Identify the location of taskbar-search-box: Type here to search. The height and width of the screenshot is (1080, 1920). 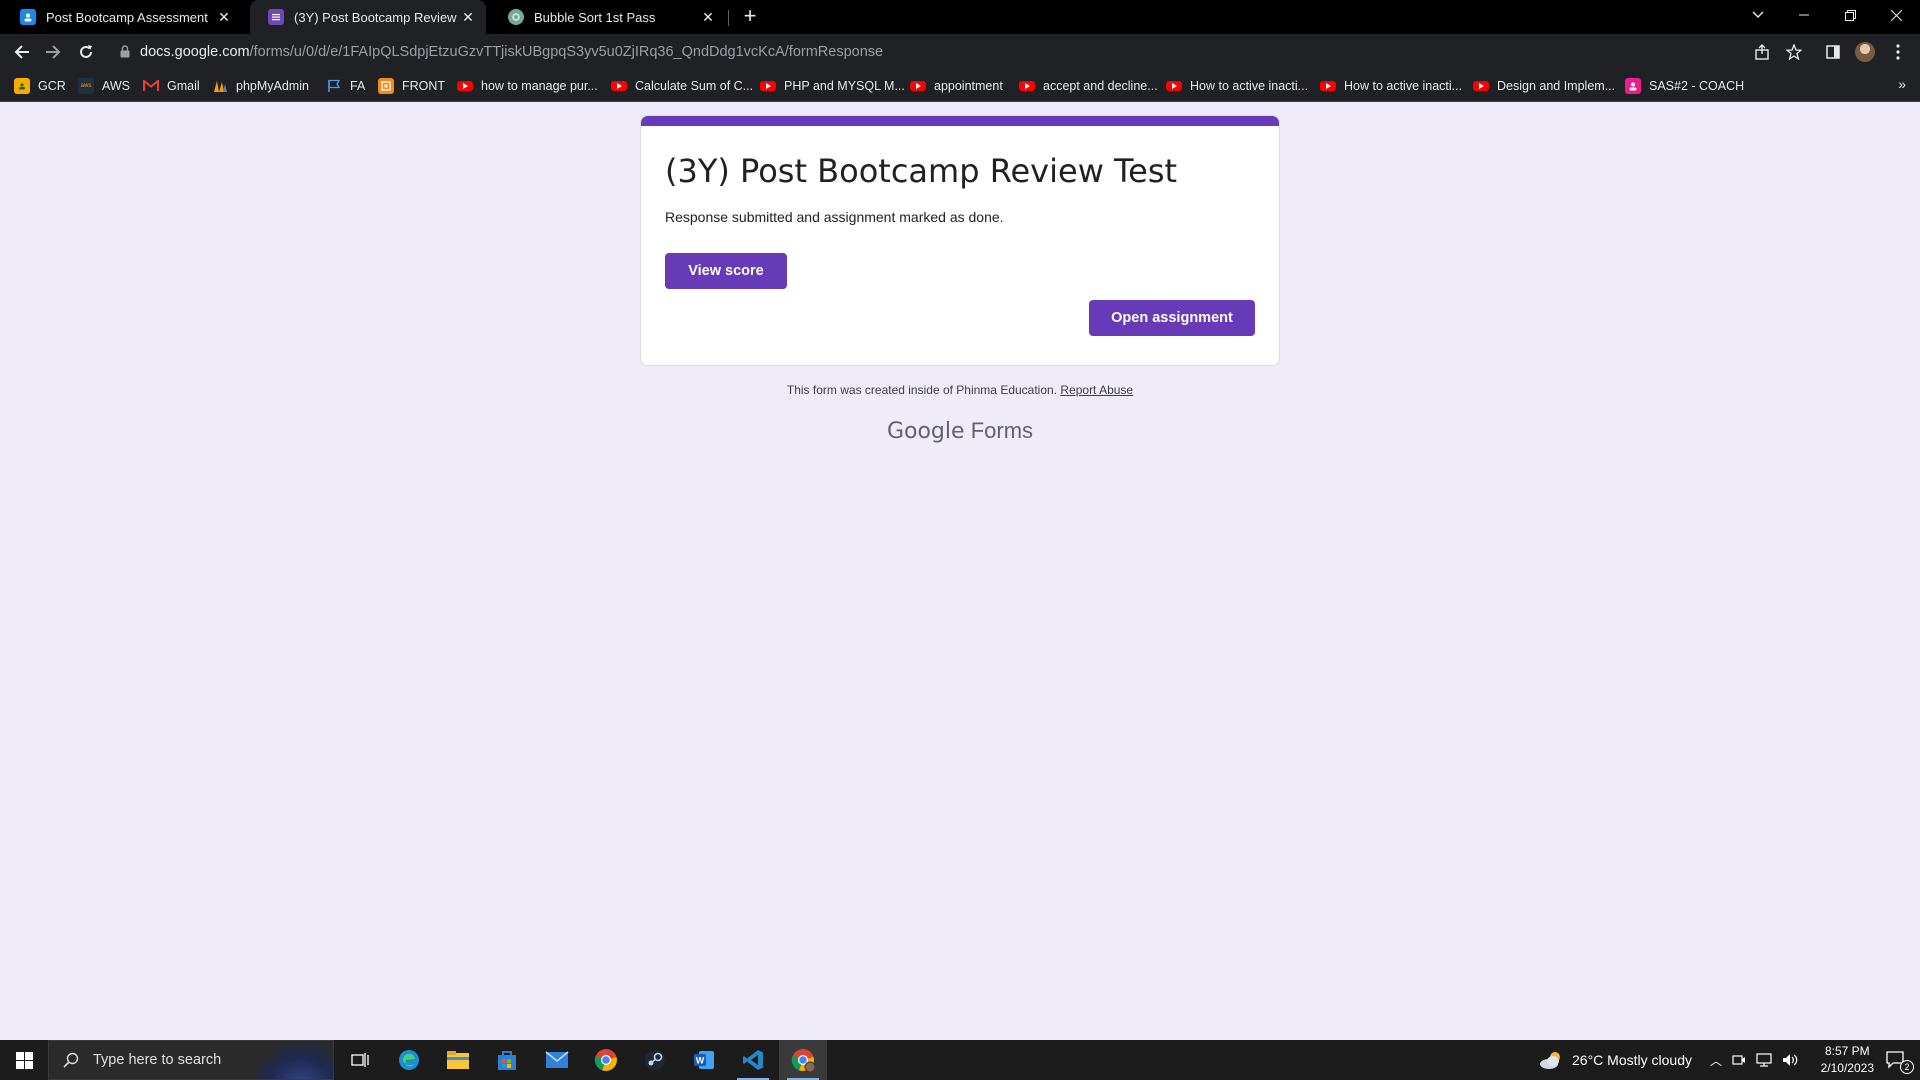
(191, 1060).